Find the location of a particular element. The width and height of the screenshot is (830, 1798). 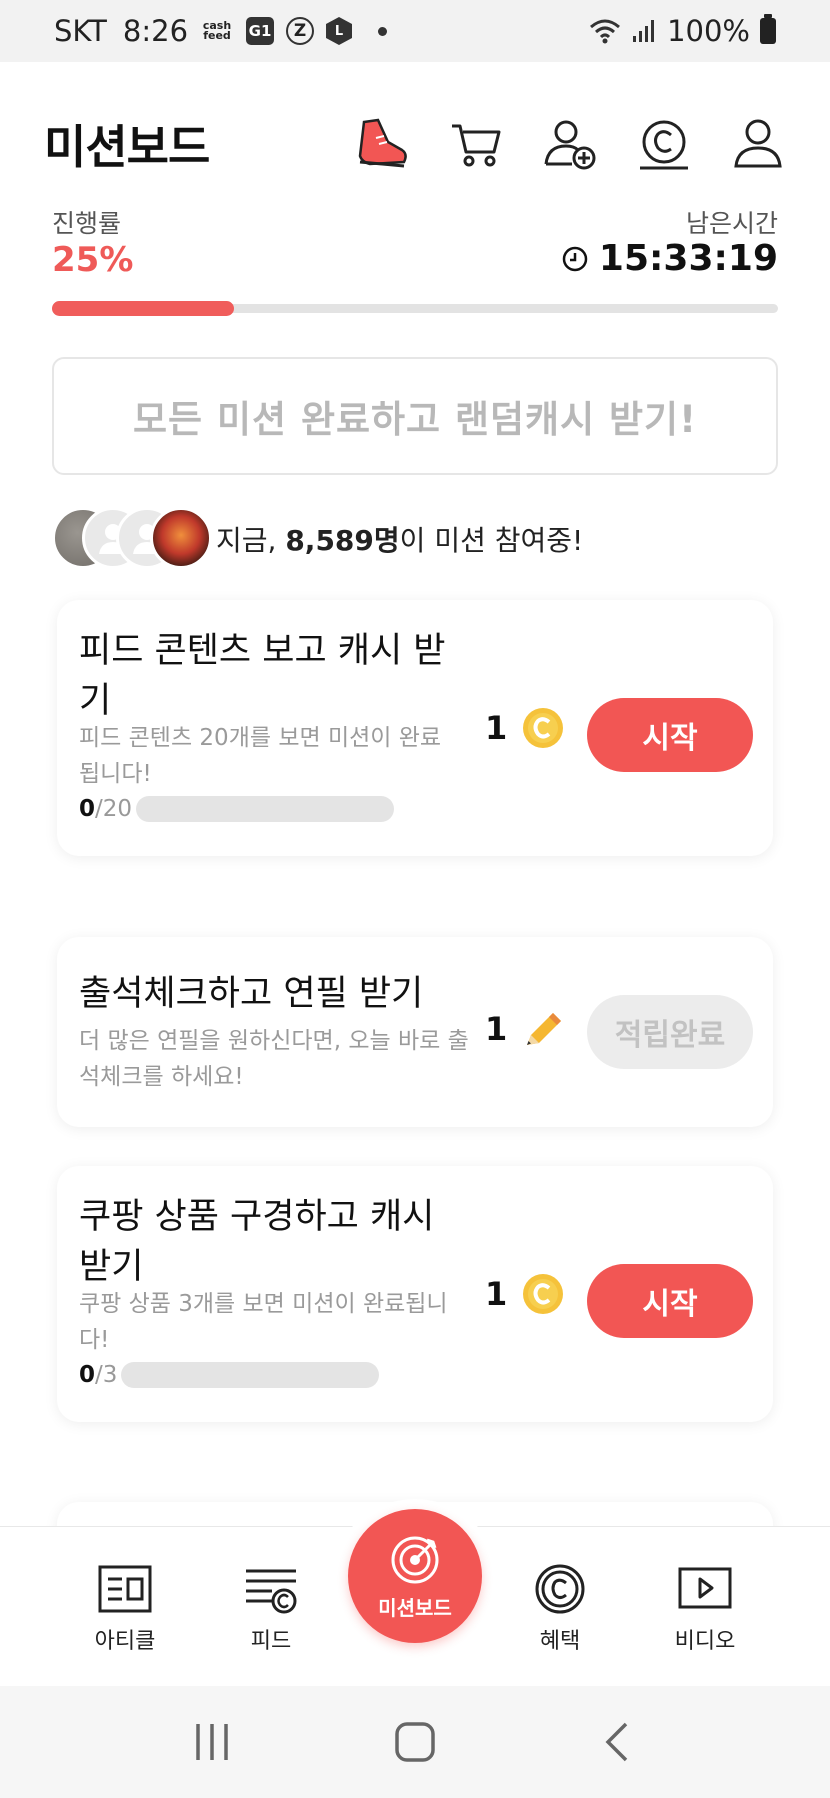

cash-coin-icon is located at coordinates (664, 144).